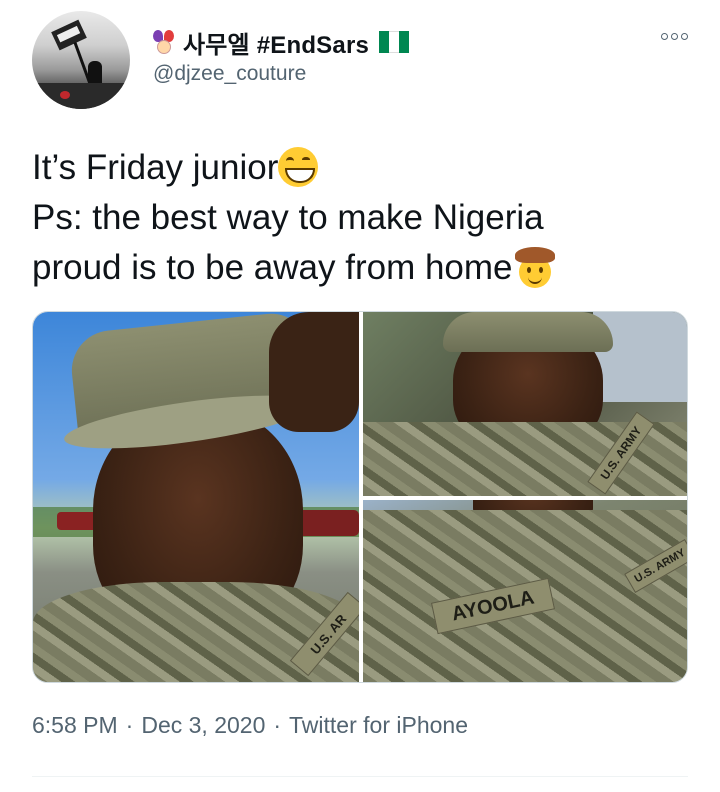 Image resolution: width=720 pixels, height=792 pixels. What do you see at coordinates (298, 167) in the screenshot?
I see `grinning-emoji` at bounding box center [298, 167].